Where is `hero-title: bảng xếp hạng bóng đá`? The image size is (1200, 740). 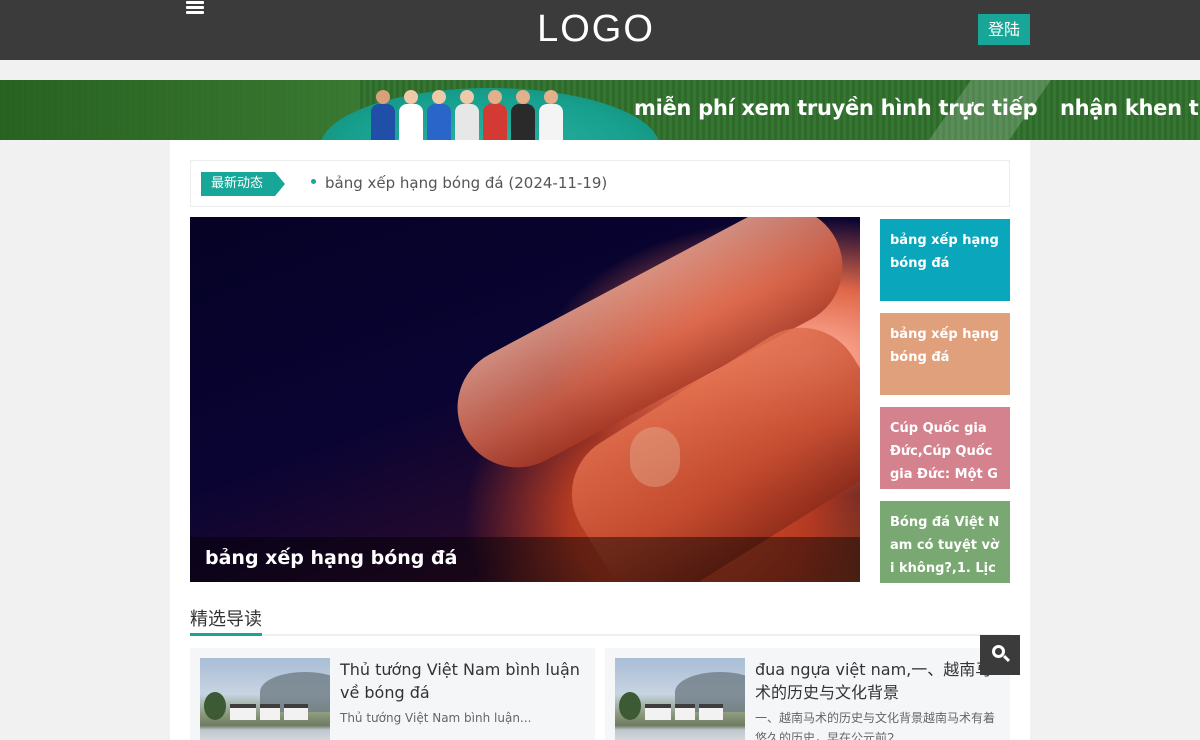 hero-title: bảng xếp hạng bóng đá is located at coordinates (331, 558).